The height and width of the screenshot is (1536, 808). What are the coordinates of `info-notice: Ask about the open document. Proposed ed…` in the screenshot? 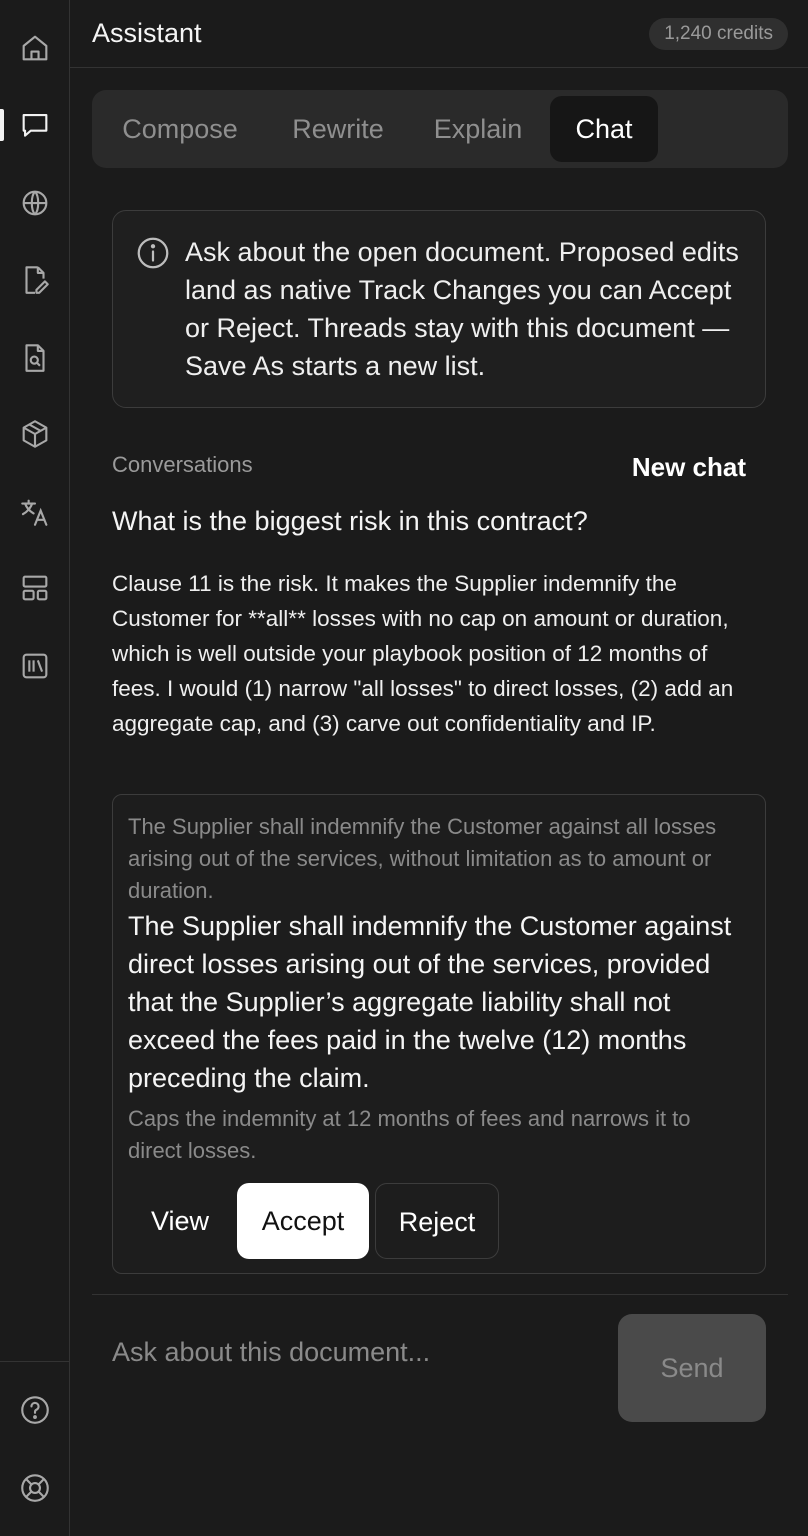 It's located at (439, 309).